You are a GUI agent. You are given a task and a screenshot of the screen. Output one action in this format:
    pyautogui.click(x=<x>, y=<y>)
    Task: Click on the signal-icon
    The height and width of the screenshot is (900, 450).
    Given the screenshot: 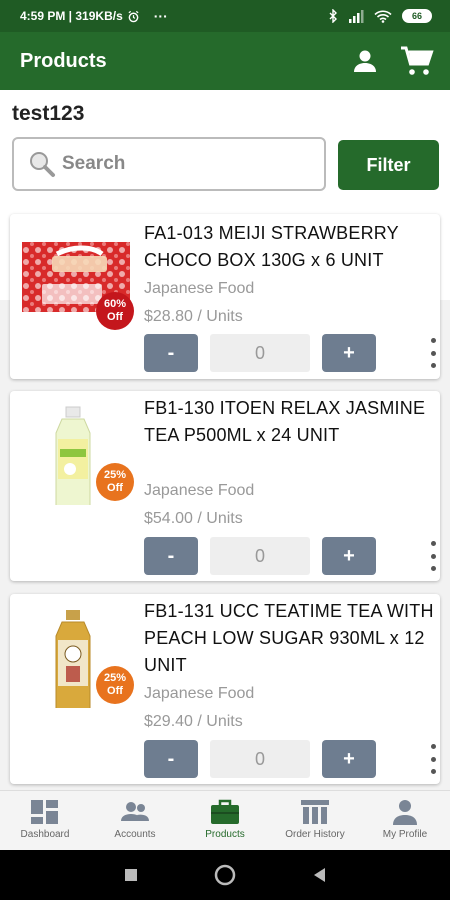 What is the action you would take?
    pyautogui.click(x=356, y=16)
    